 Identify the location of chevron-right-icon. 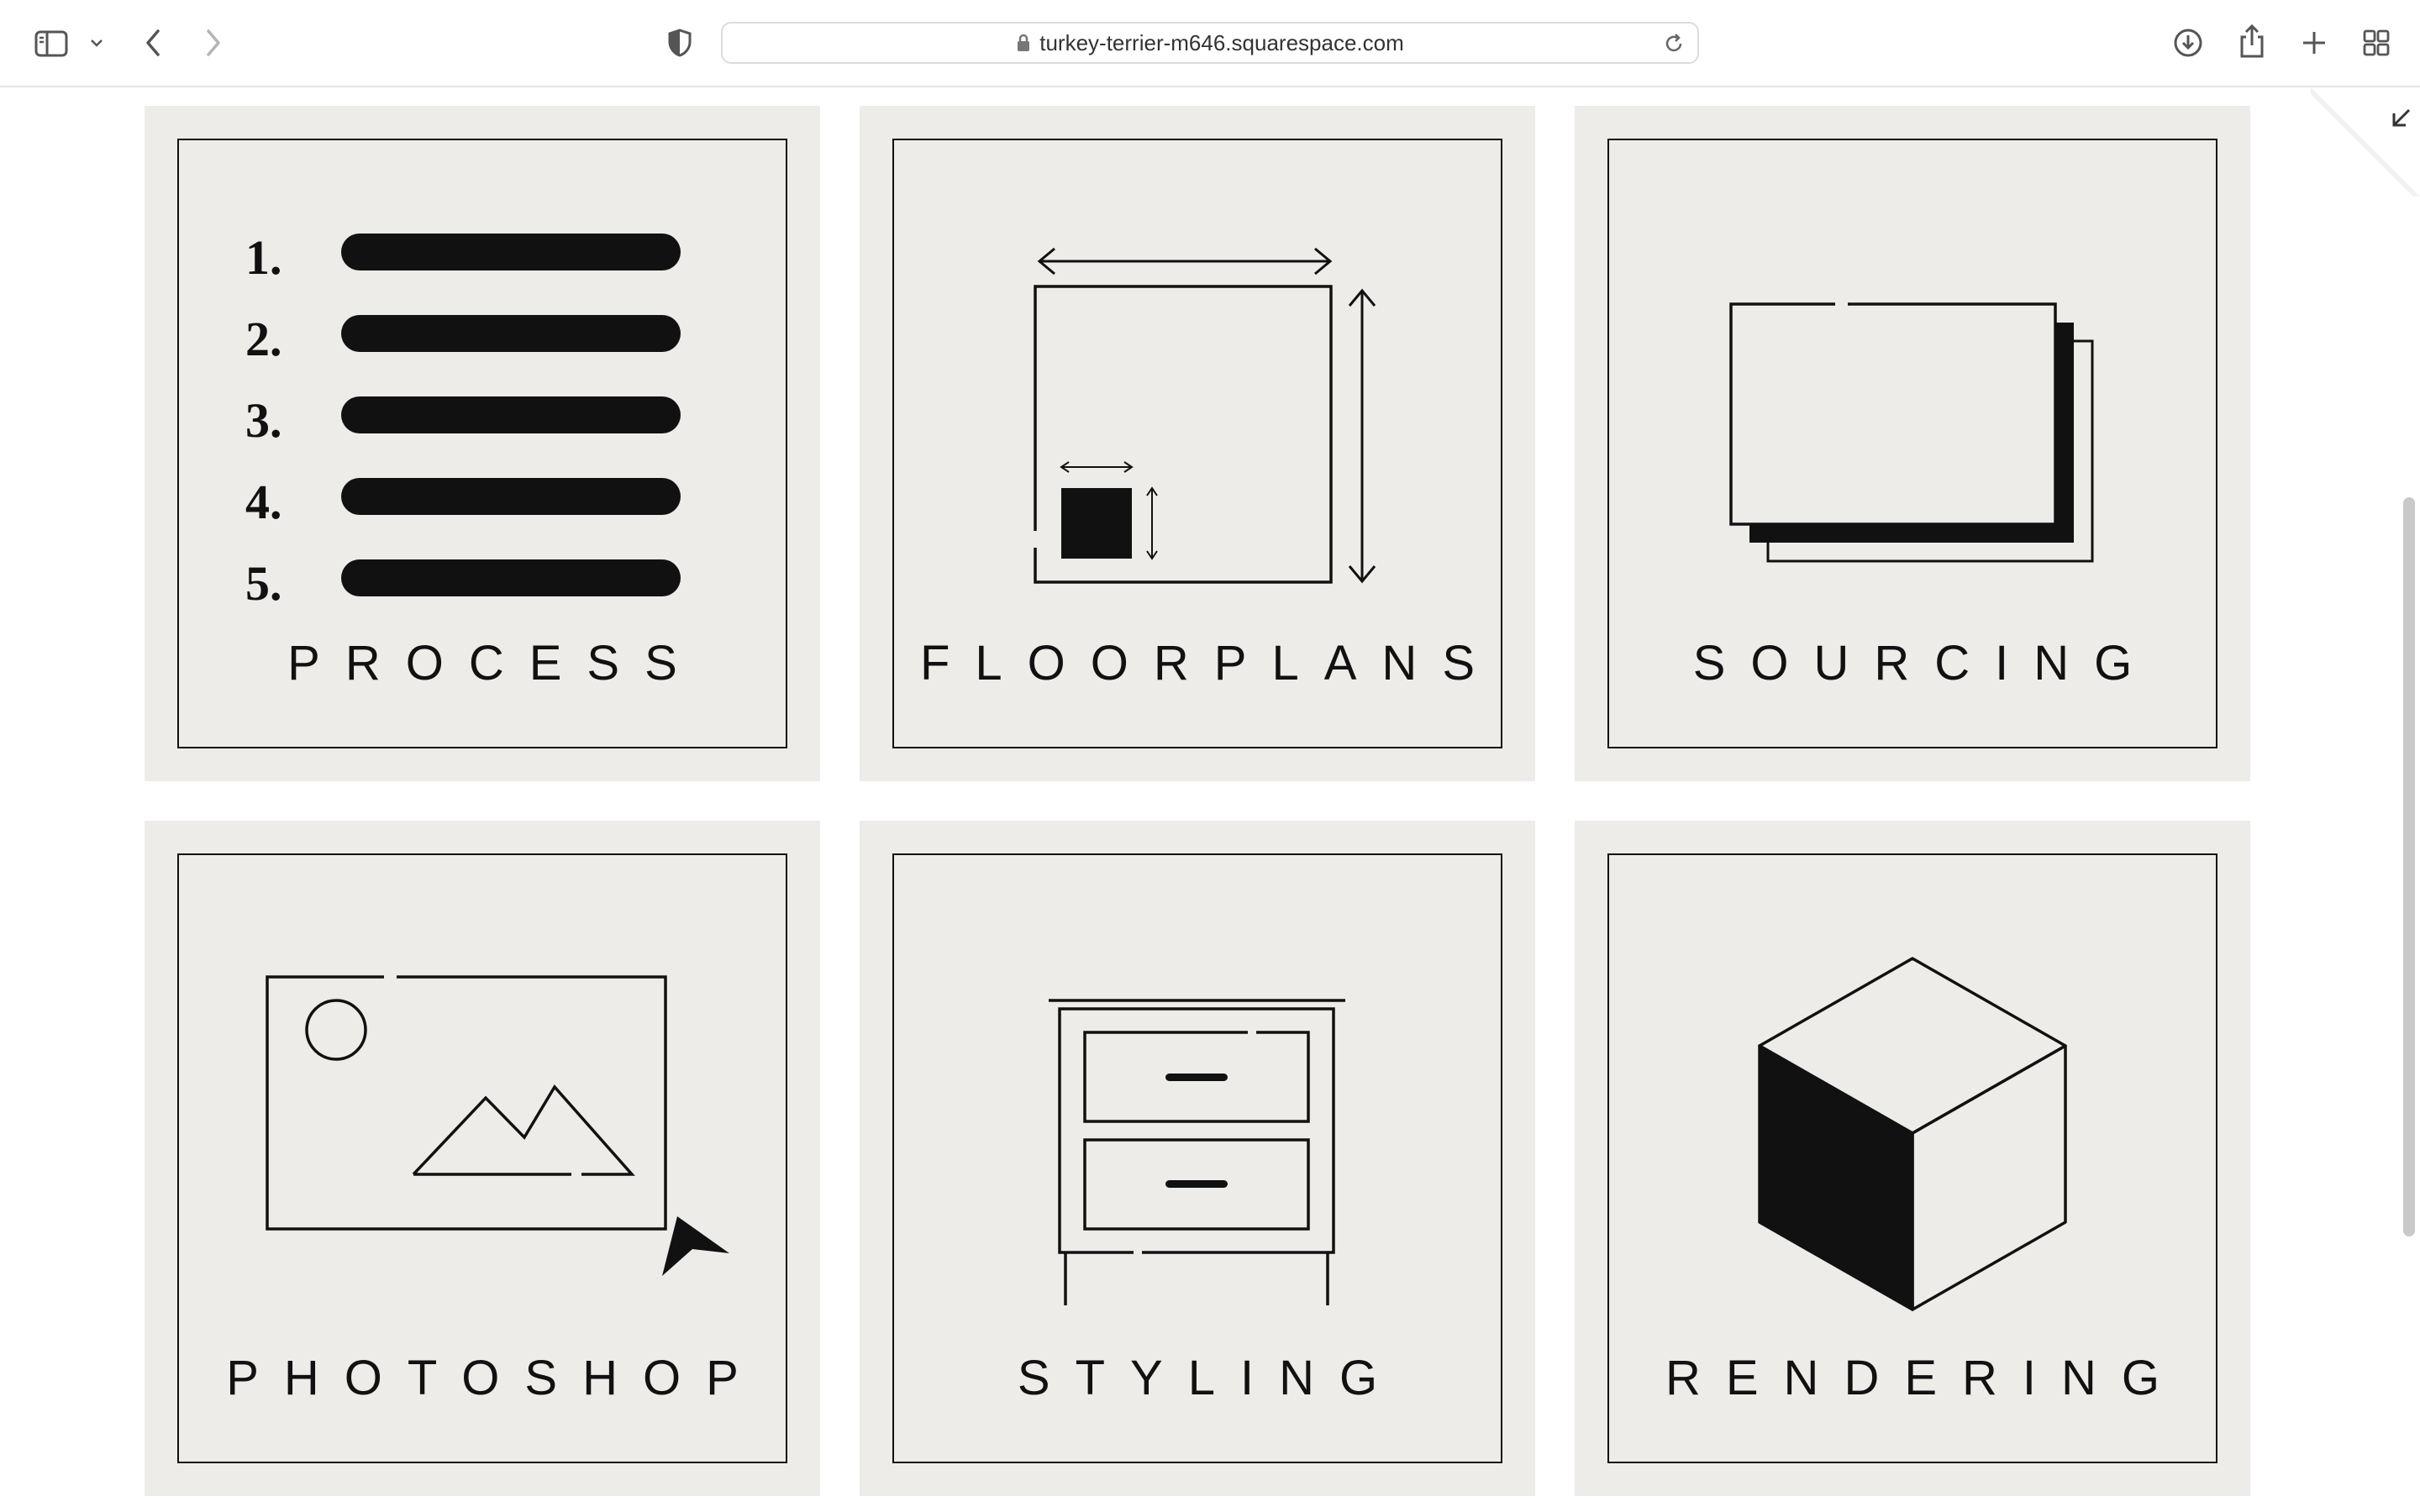
(214, 42).